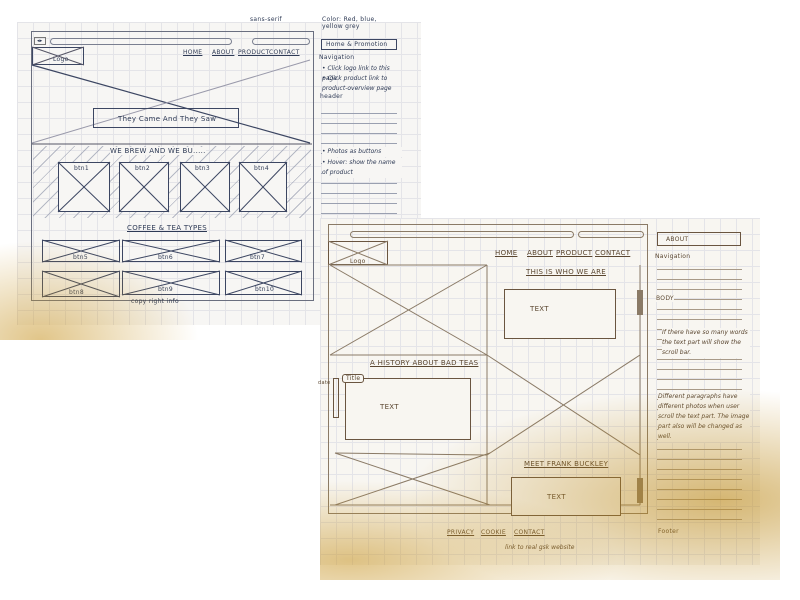 The height and width of the screenshot is (600, 800). I want to click on right-section3-title: MEET FRANK BUCKLEY, so click(566, 464).